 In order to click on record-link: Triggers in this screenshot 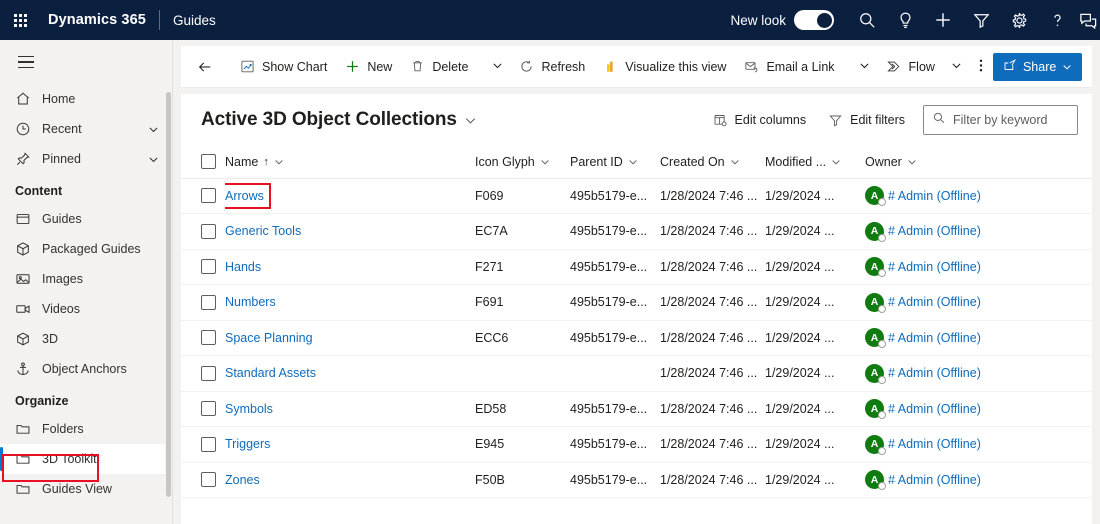, I will do `click(247, 444)`.